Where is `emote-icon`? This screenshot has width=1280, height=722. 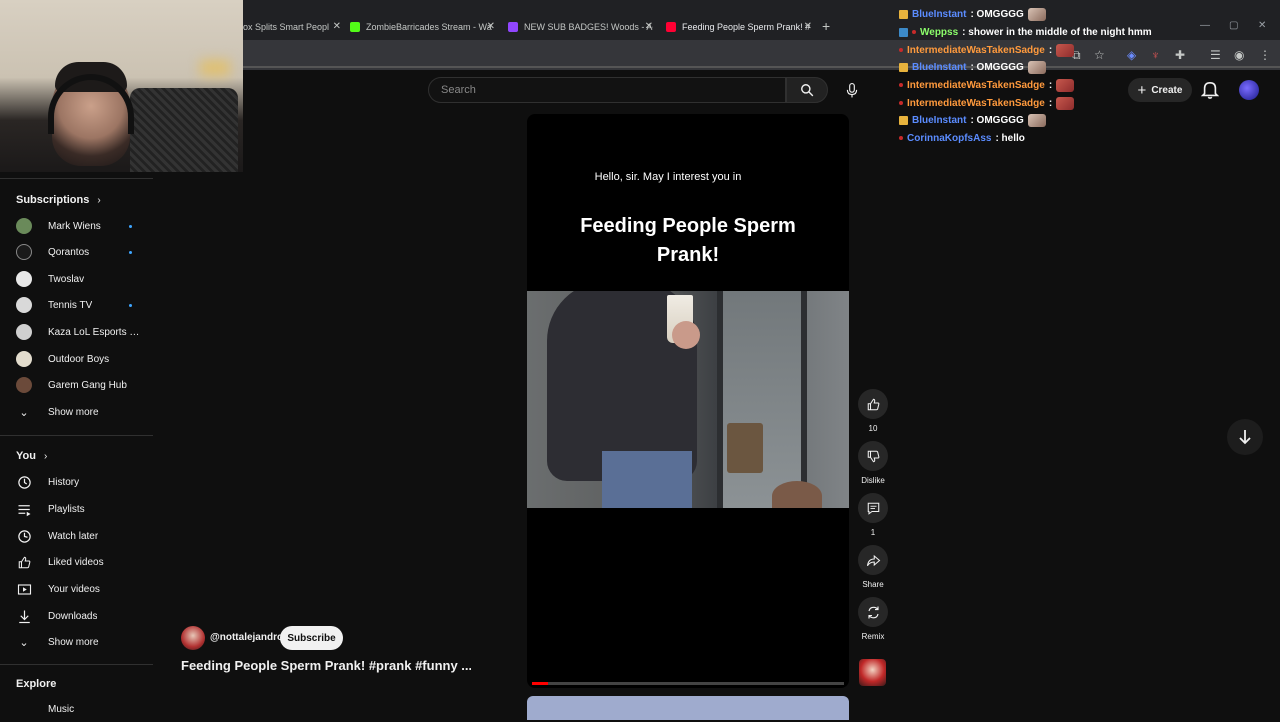 emote-icon is located at coordinates (1036, 120).